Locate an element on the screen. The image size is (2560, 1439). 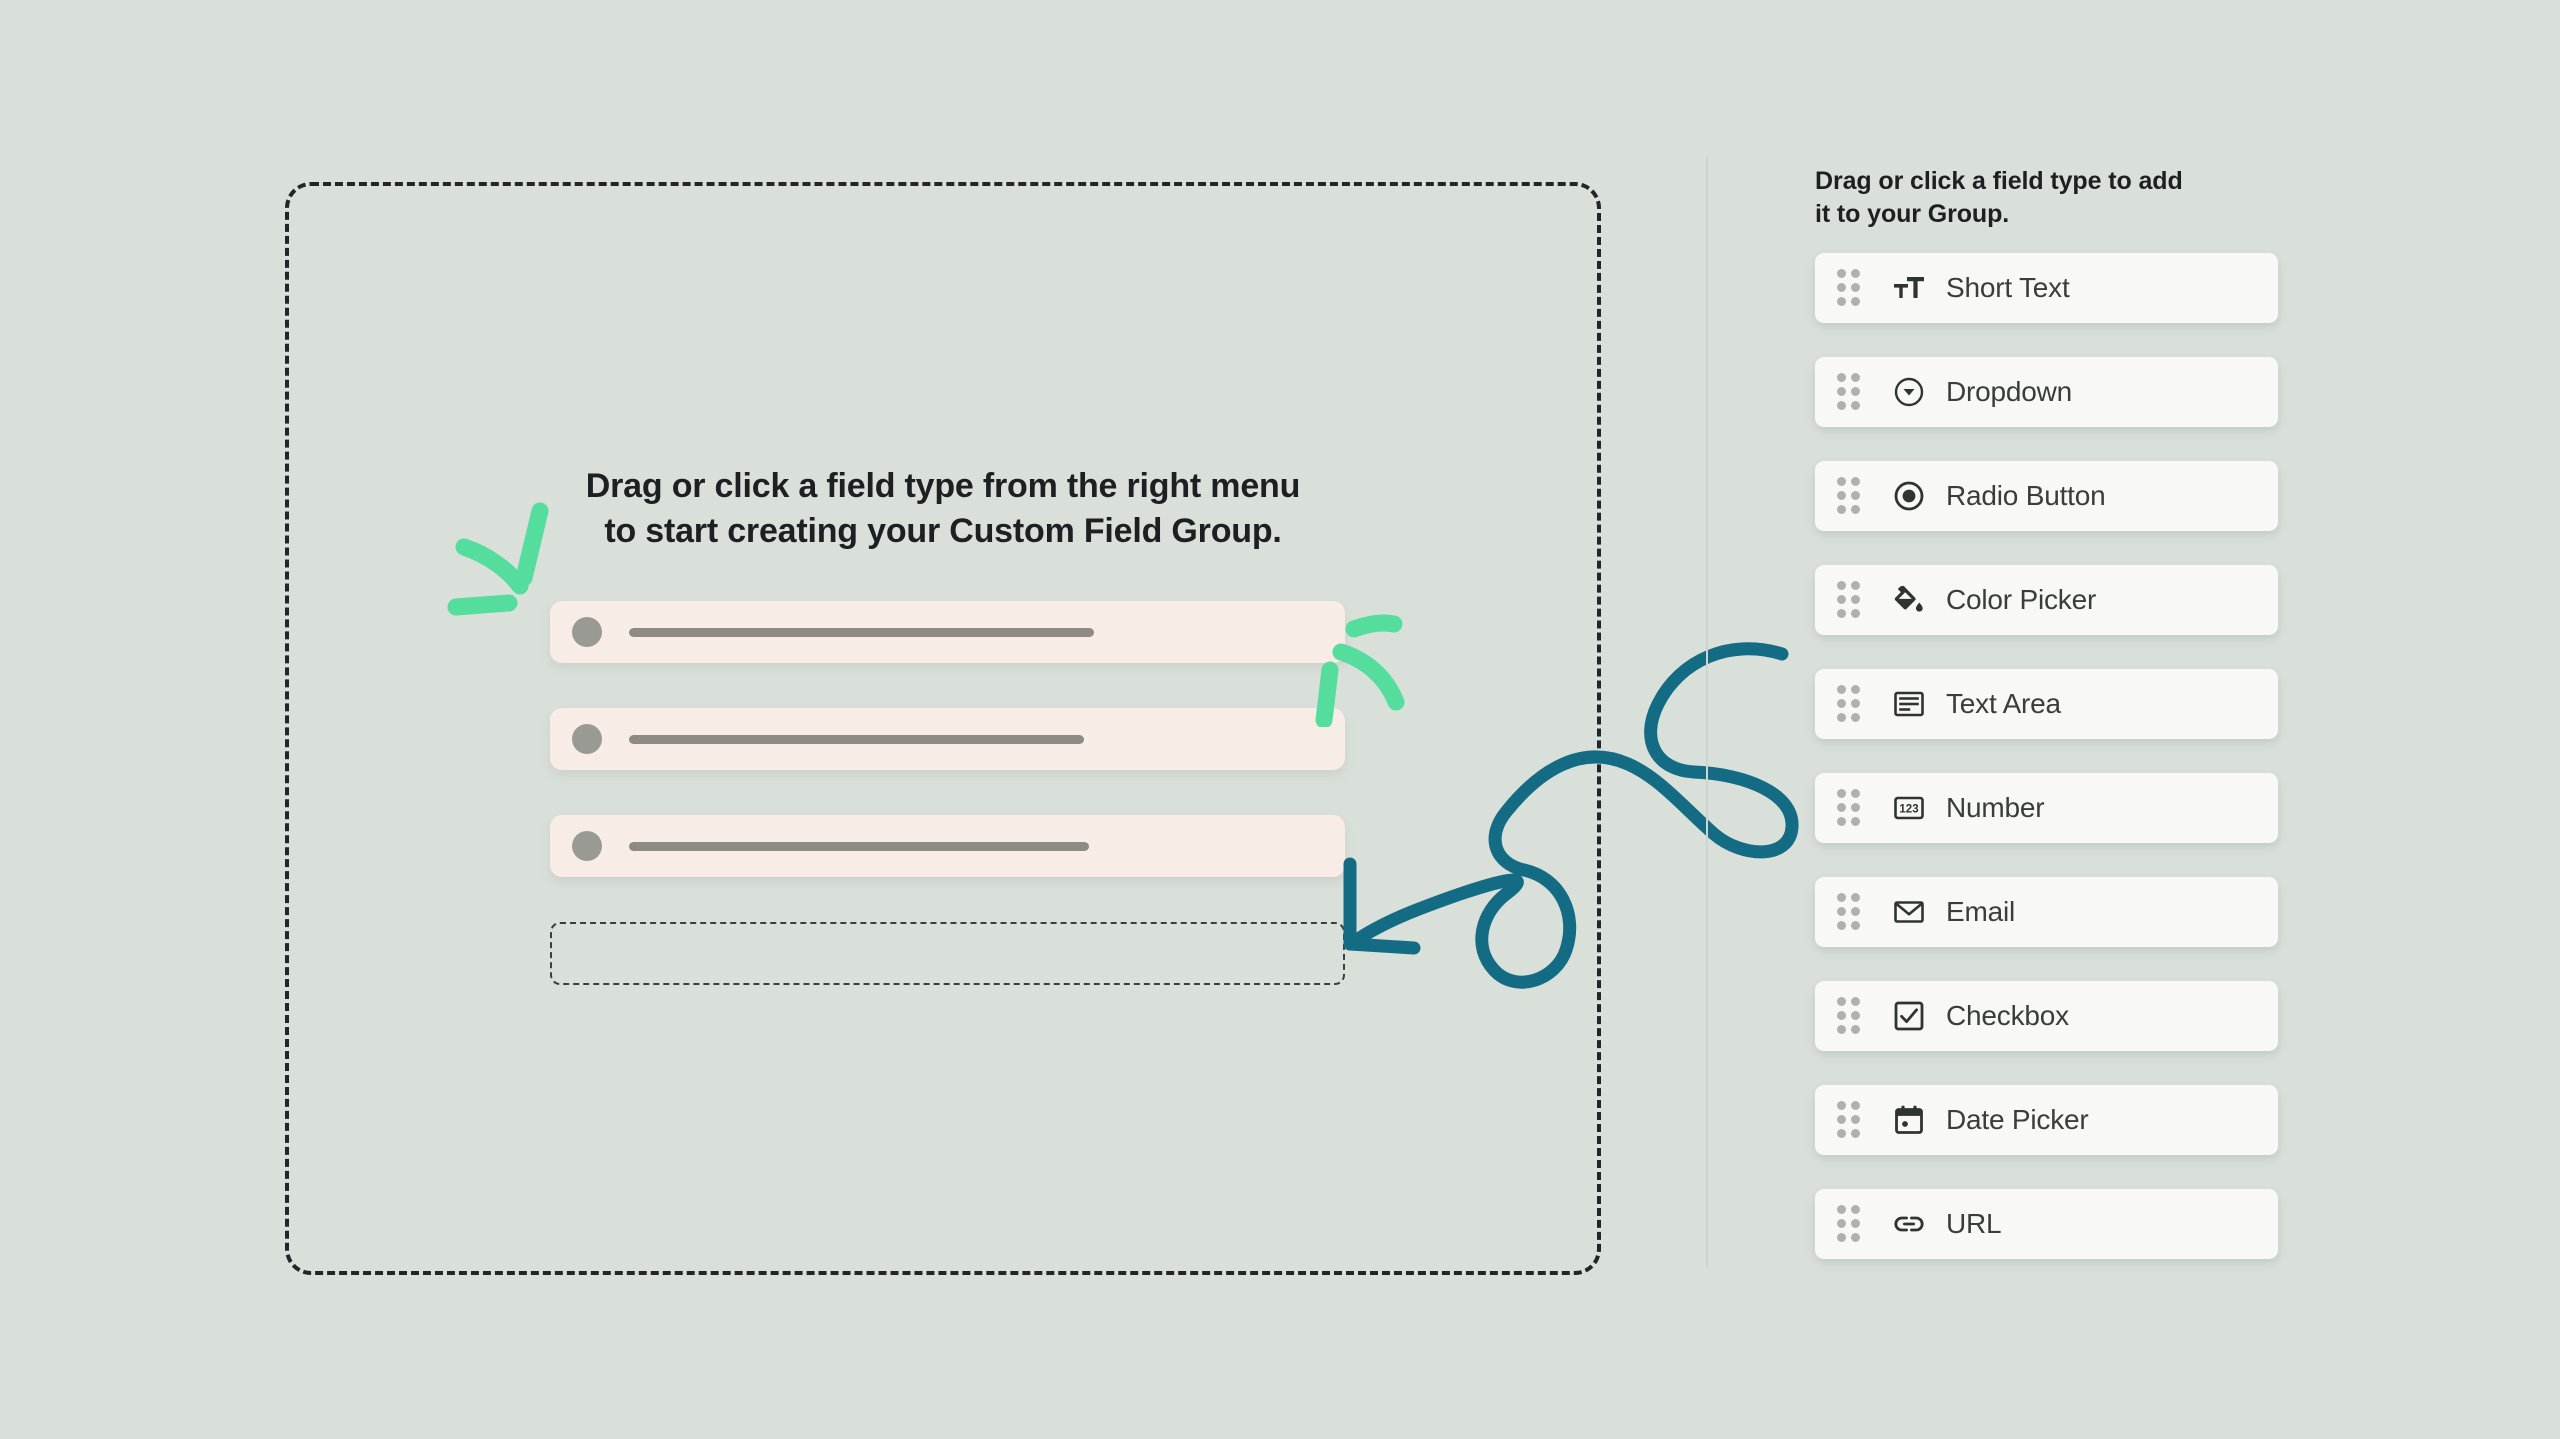
field-type-label: Color Picker is located at coordinates (2021, 599).